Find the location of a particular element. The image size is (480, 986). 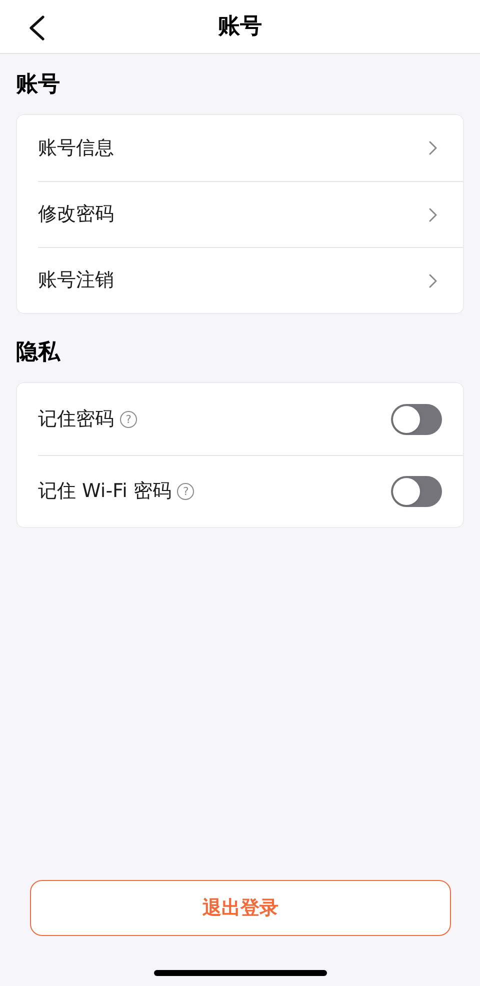

settings-row: 修改密码 is located at coordinates (250, 214).